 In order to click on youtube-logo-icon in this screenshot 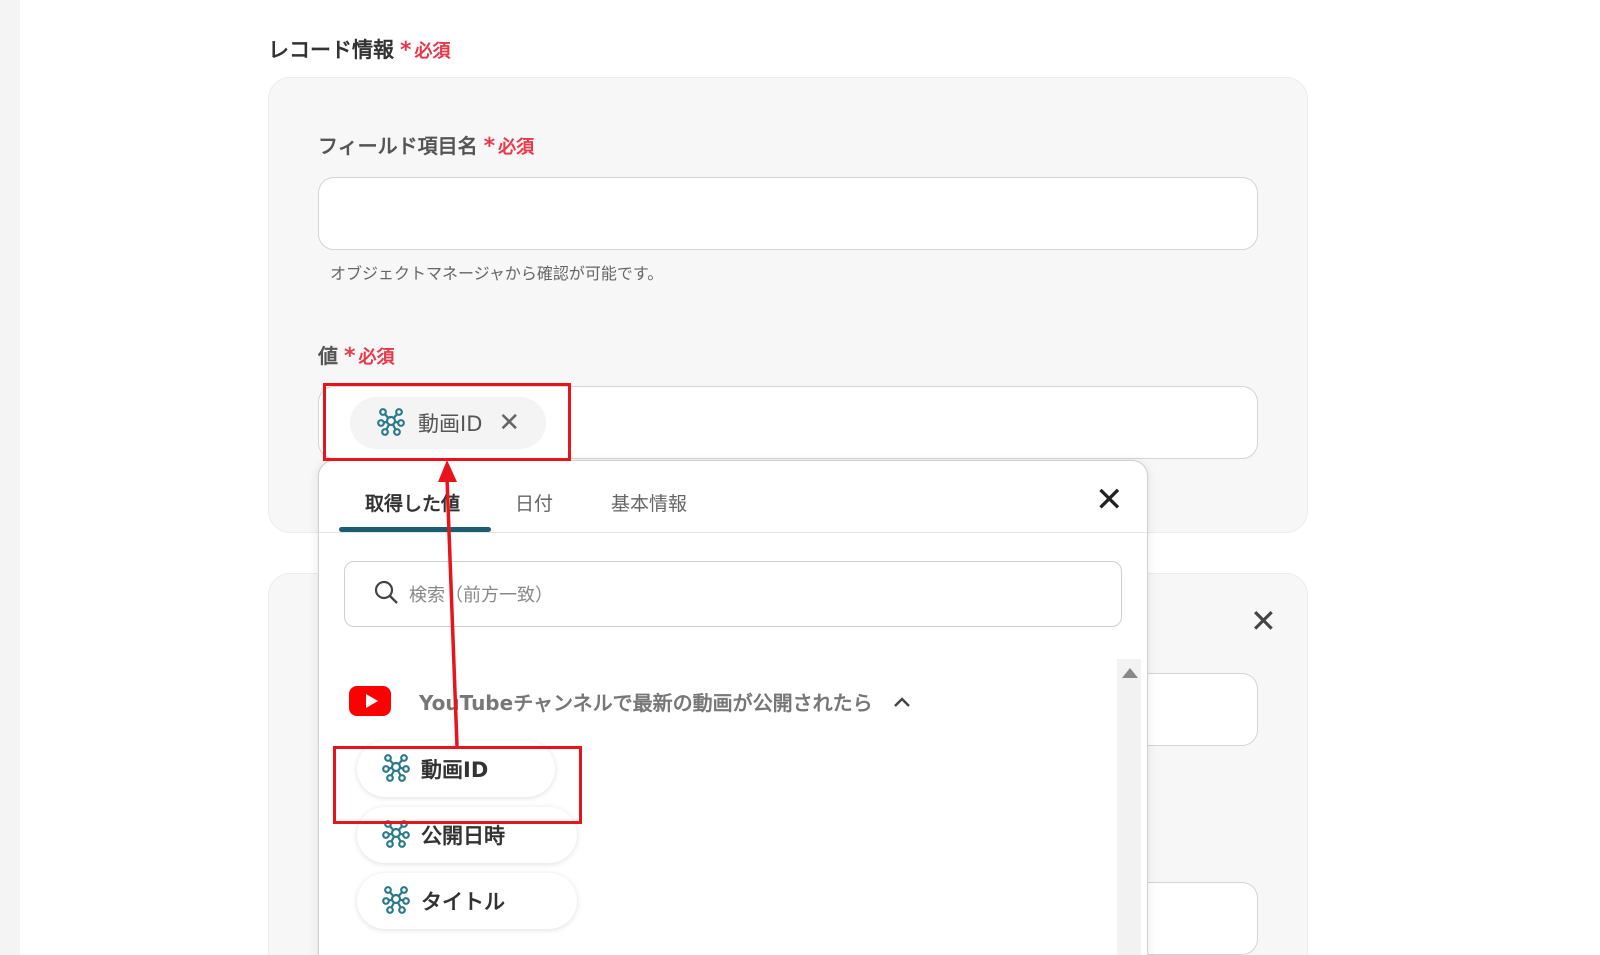, I will do `click(370, 701)`.